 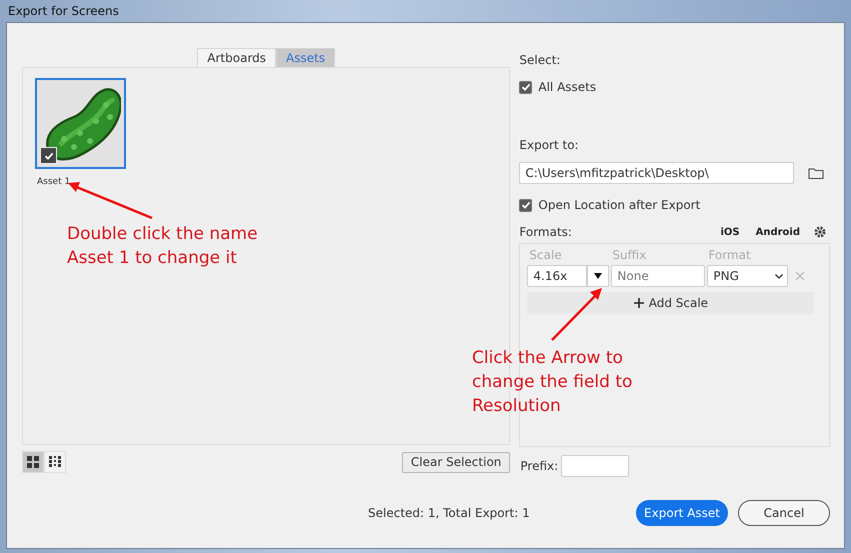 I want to click on chevron-icon, so click(x=779, y=276).